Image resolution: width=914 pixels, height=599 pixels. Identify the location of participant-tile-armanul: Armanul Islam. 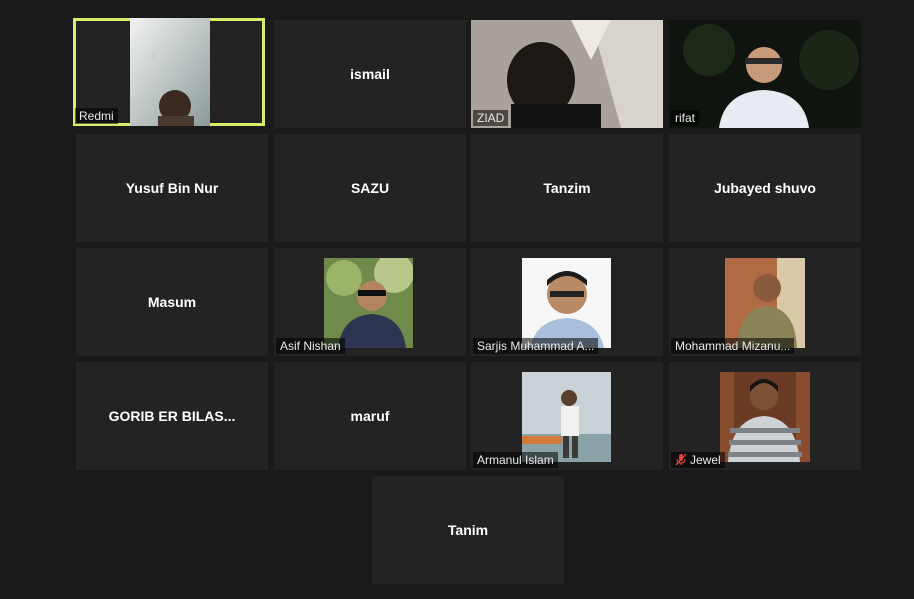
(567, 416).